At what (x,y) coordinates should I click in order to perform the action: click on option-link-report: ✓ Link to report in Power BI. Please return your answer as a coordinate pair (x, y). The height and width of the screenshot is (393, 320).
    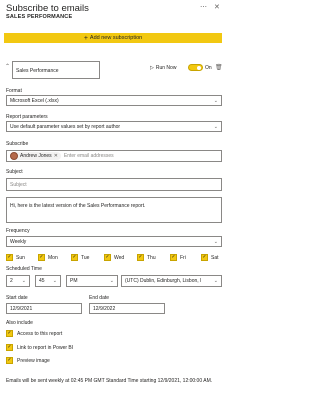
    Looking at the image, I should click on (39, 347).